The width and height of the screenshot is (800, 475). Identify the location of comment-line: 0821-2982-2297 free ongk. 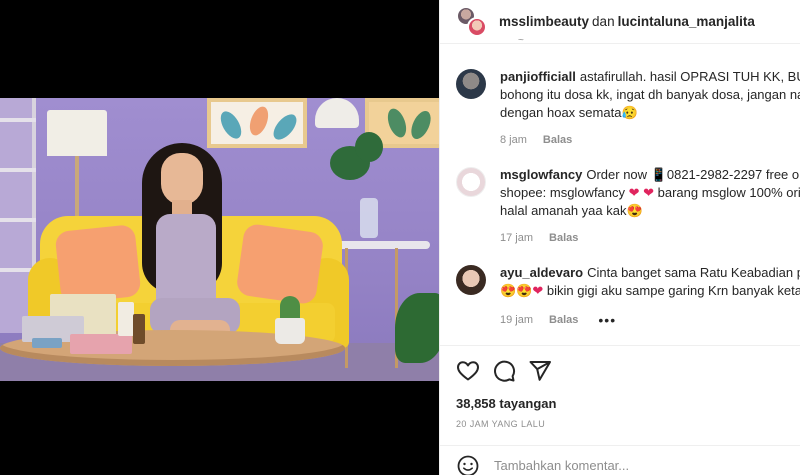
(733, 174).